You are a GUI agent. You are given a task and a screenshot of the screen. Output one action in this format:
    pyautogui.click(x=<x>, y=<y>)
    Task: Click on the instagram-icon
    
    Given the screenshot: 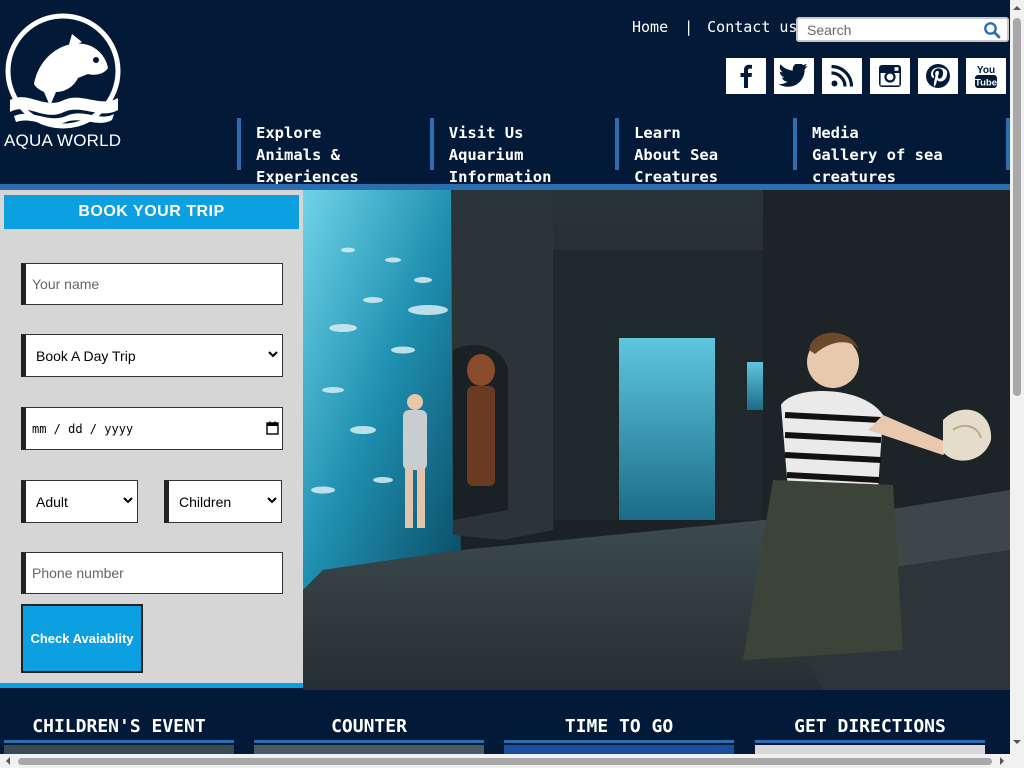 What is the action you would take?
    pyautogui.click(x=890, y=76)
    